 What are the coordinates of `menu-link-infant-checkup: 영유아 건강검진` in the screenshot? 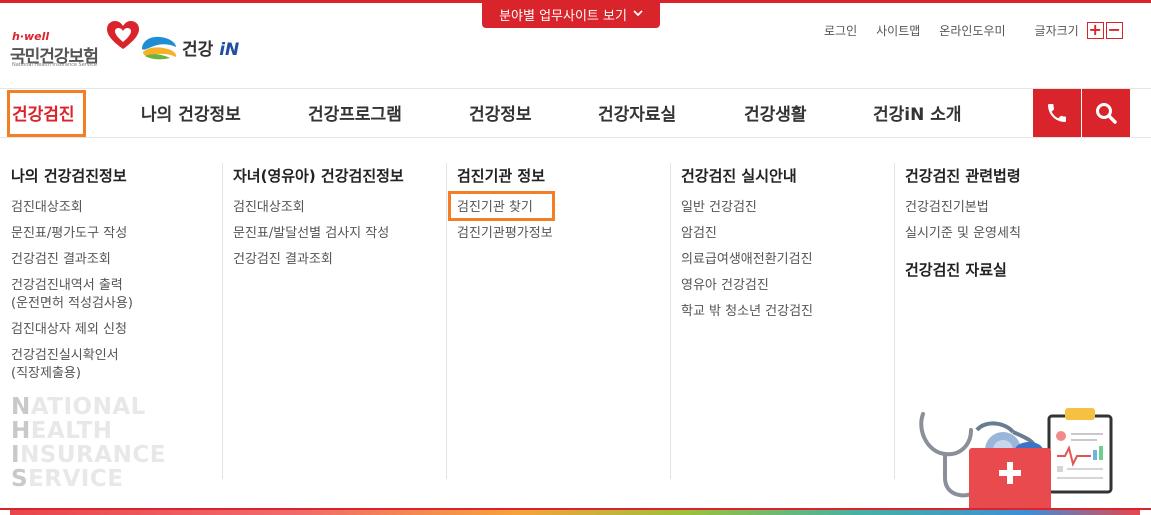 It's located at (747, 286).